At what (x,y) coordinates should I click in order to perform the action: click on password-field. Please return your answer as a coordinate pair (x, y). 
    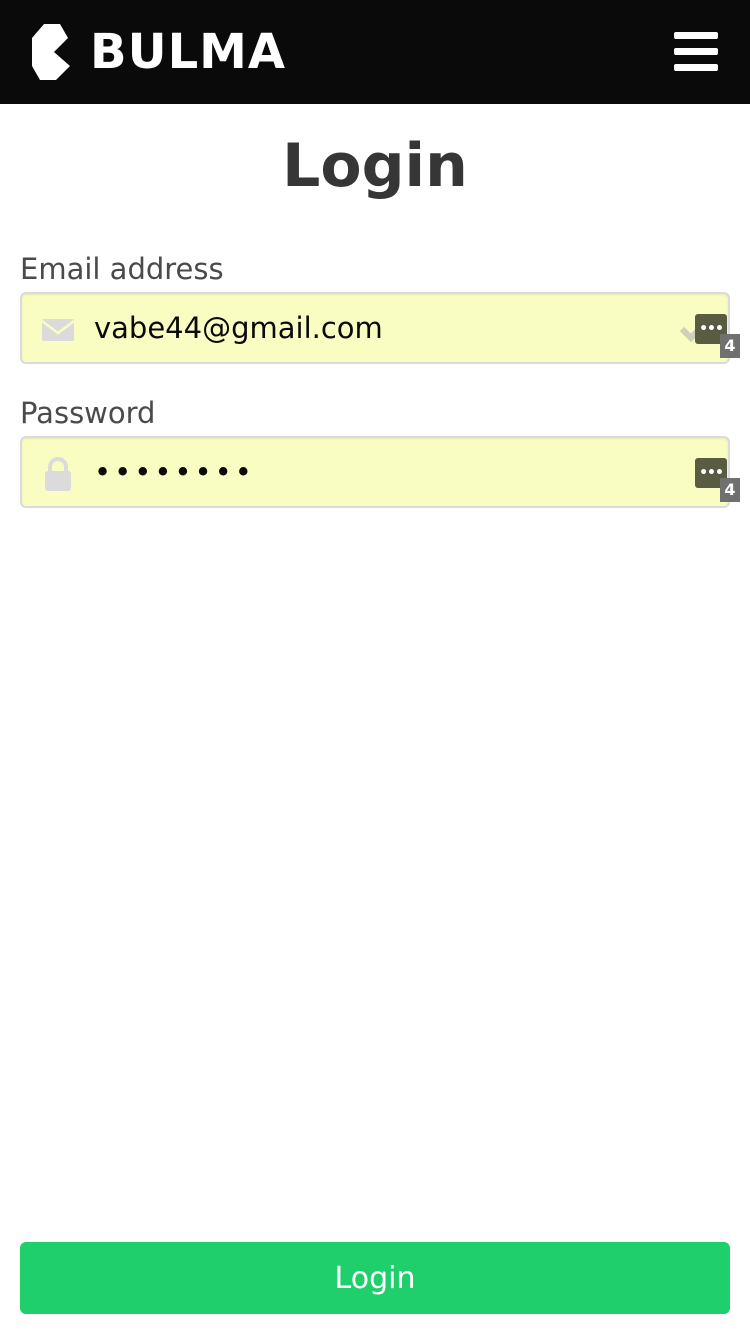
    Looking at the image, I should click on (389, 472).